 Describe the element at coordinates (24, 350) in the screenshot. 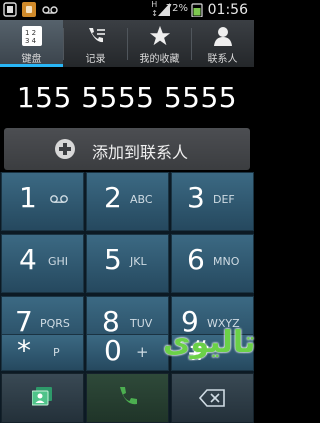

I see `key-digit: *` at that location.